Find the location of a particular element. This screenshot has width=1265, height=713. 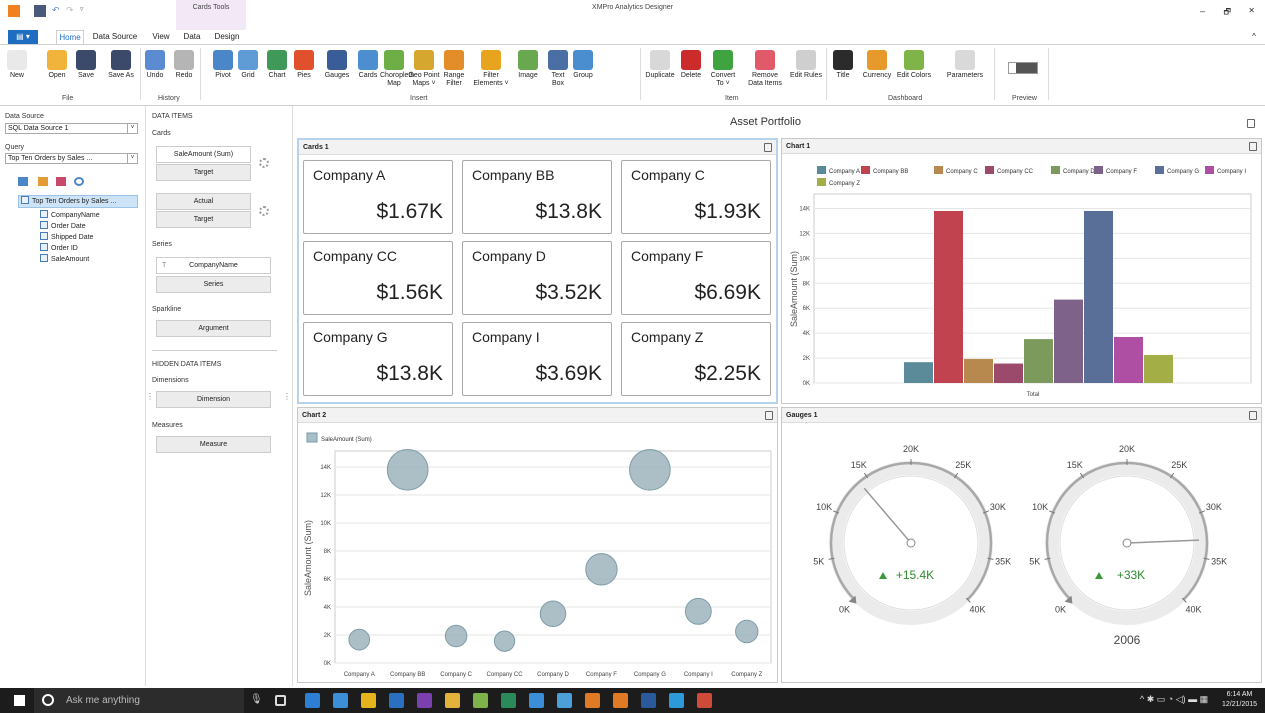

clock: 6:14 AM 12/21/2015 is located at coordinates (1239, 700).